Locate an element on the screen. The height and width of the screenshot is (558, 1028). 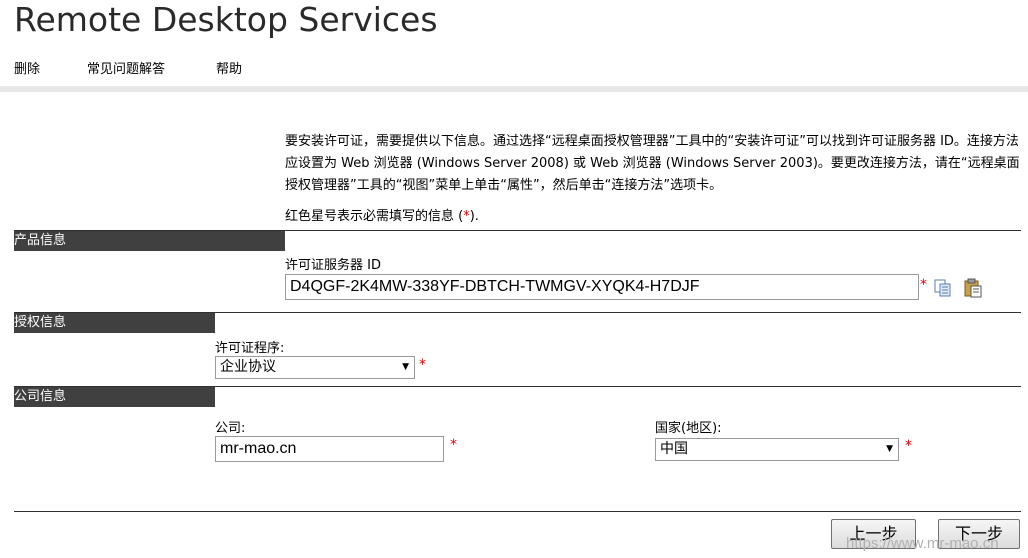
nav-delete-link: 删除 is located at coordinates (27, 67).